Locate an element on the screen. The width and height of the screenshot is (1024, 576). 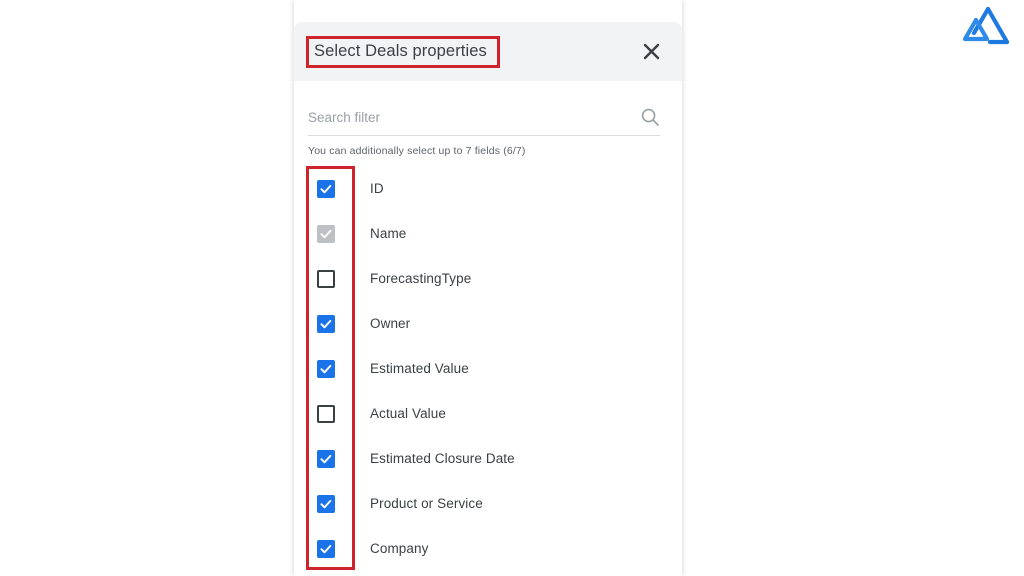
field-label: Name is located at coordinates (388, 233).